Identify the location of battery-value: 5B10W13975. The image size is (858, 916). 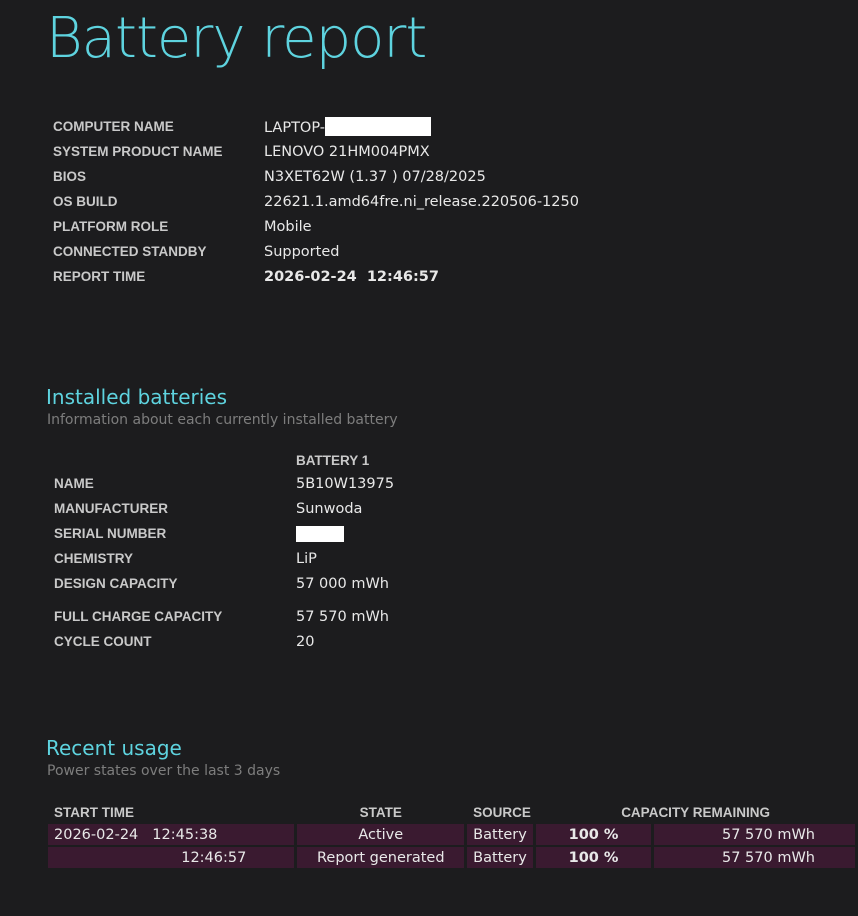
(345, 483).